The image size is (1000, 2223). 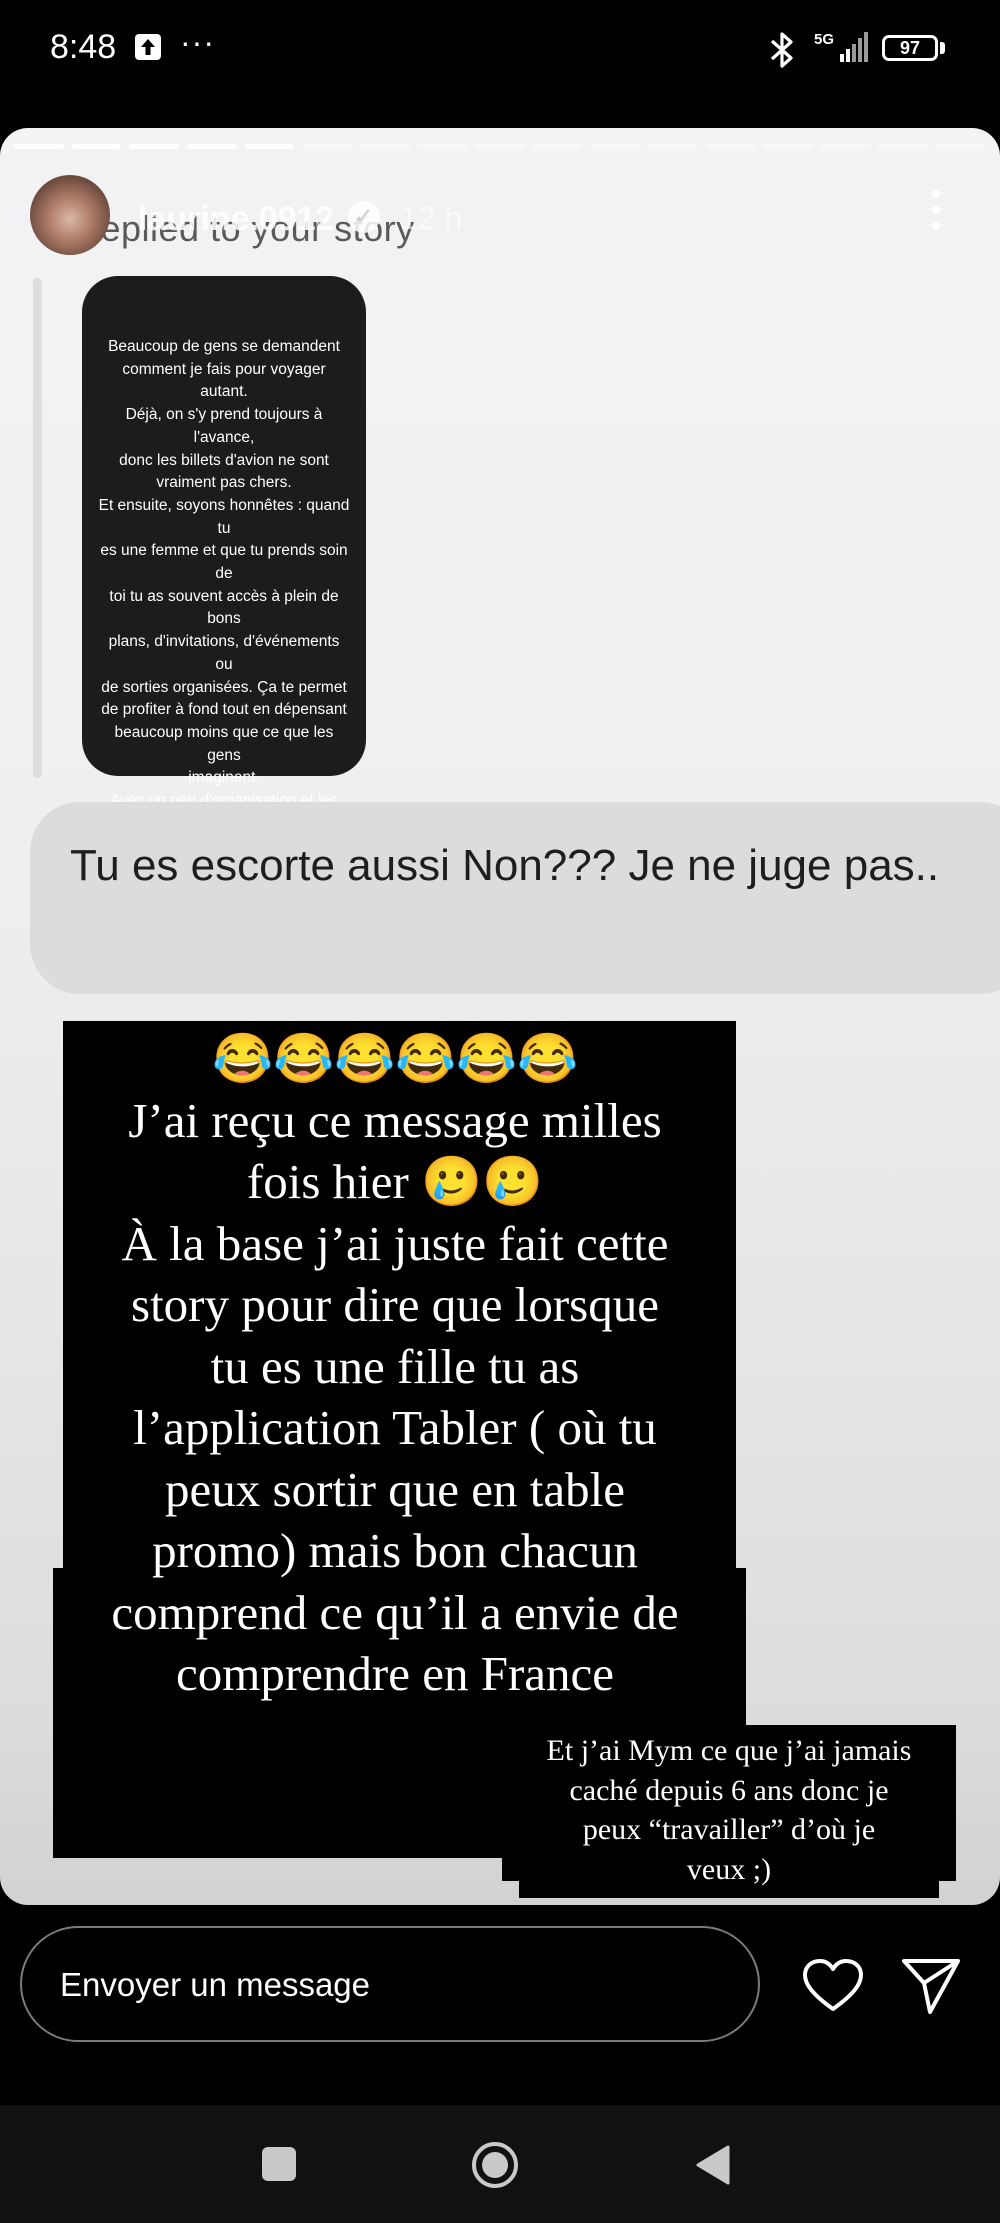 What do you see at coordinates (395, 1489) in the screenshot?
I see `overlay-text-line: peux sortir que en table` at bounding box center [395, 1489].